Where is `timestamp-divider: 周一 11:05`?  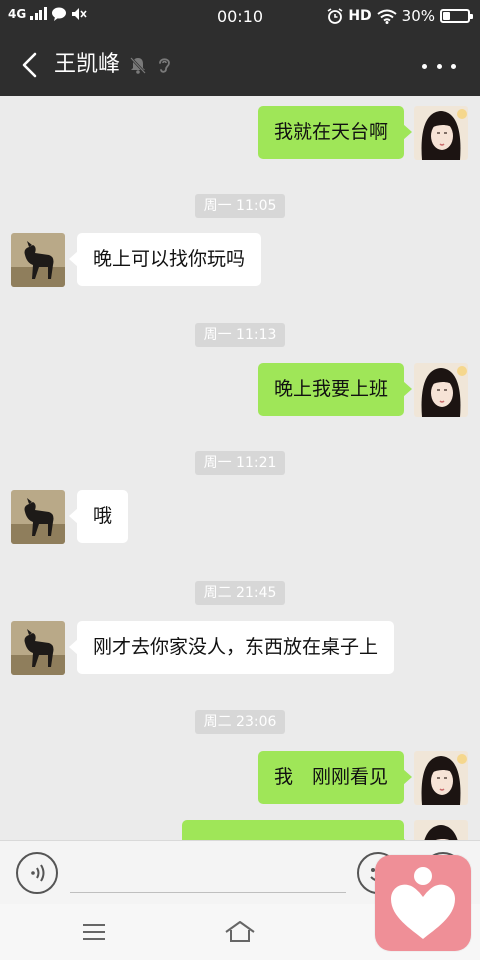
timestamp-divider: 周一 11:05 is located at coordinates (240, 206).